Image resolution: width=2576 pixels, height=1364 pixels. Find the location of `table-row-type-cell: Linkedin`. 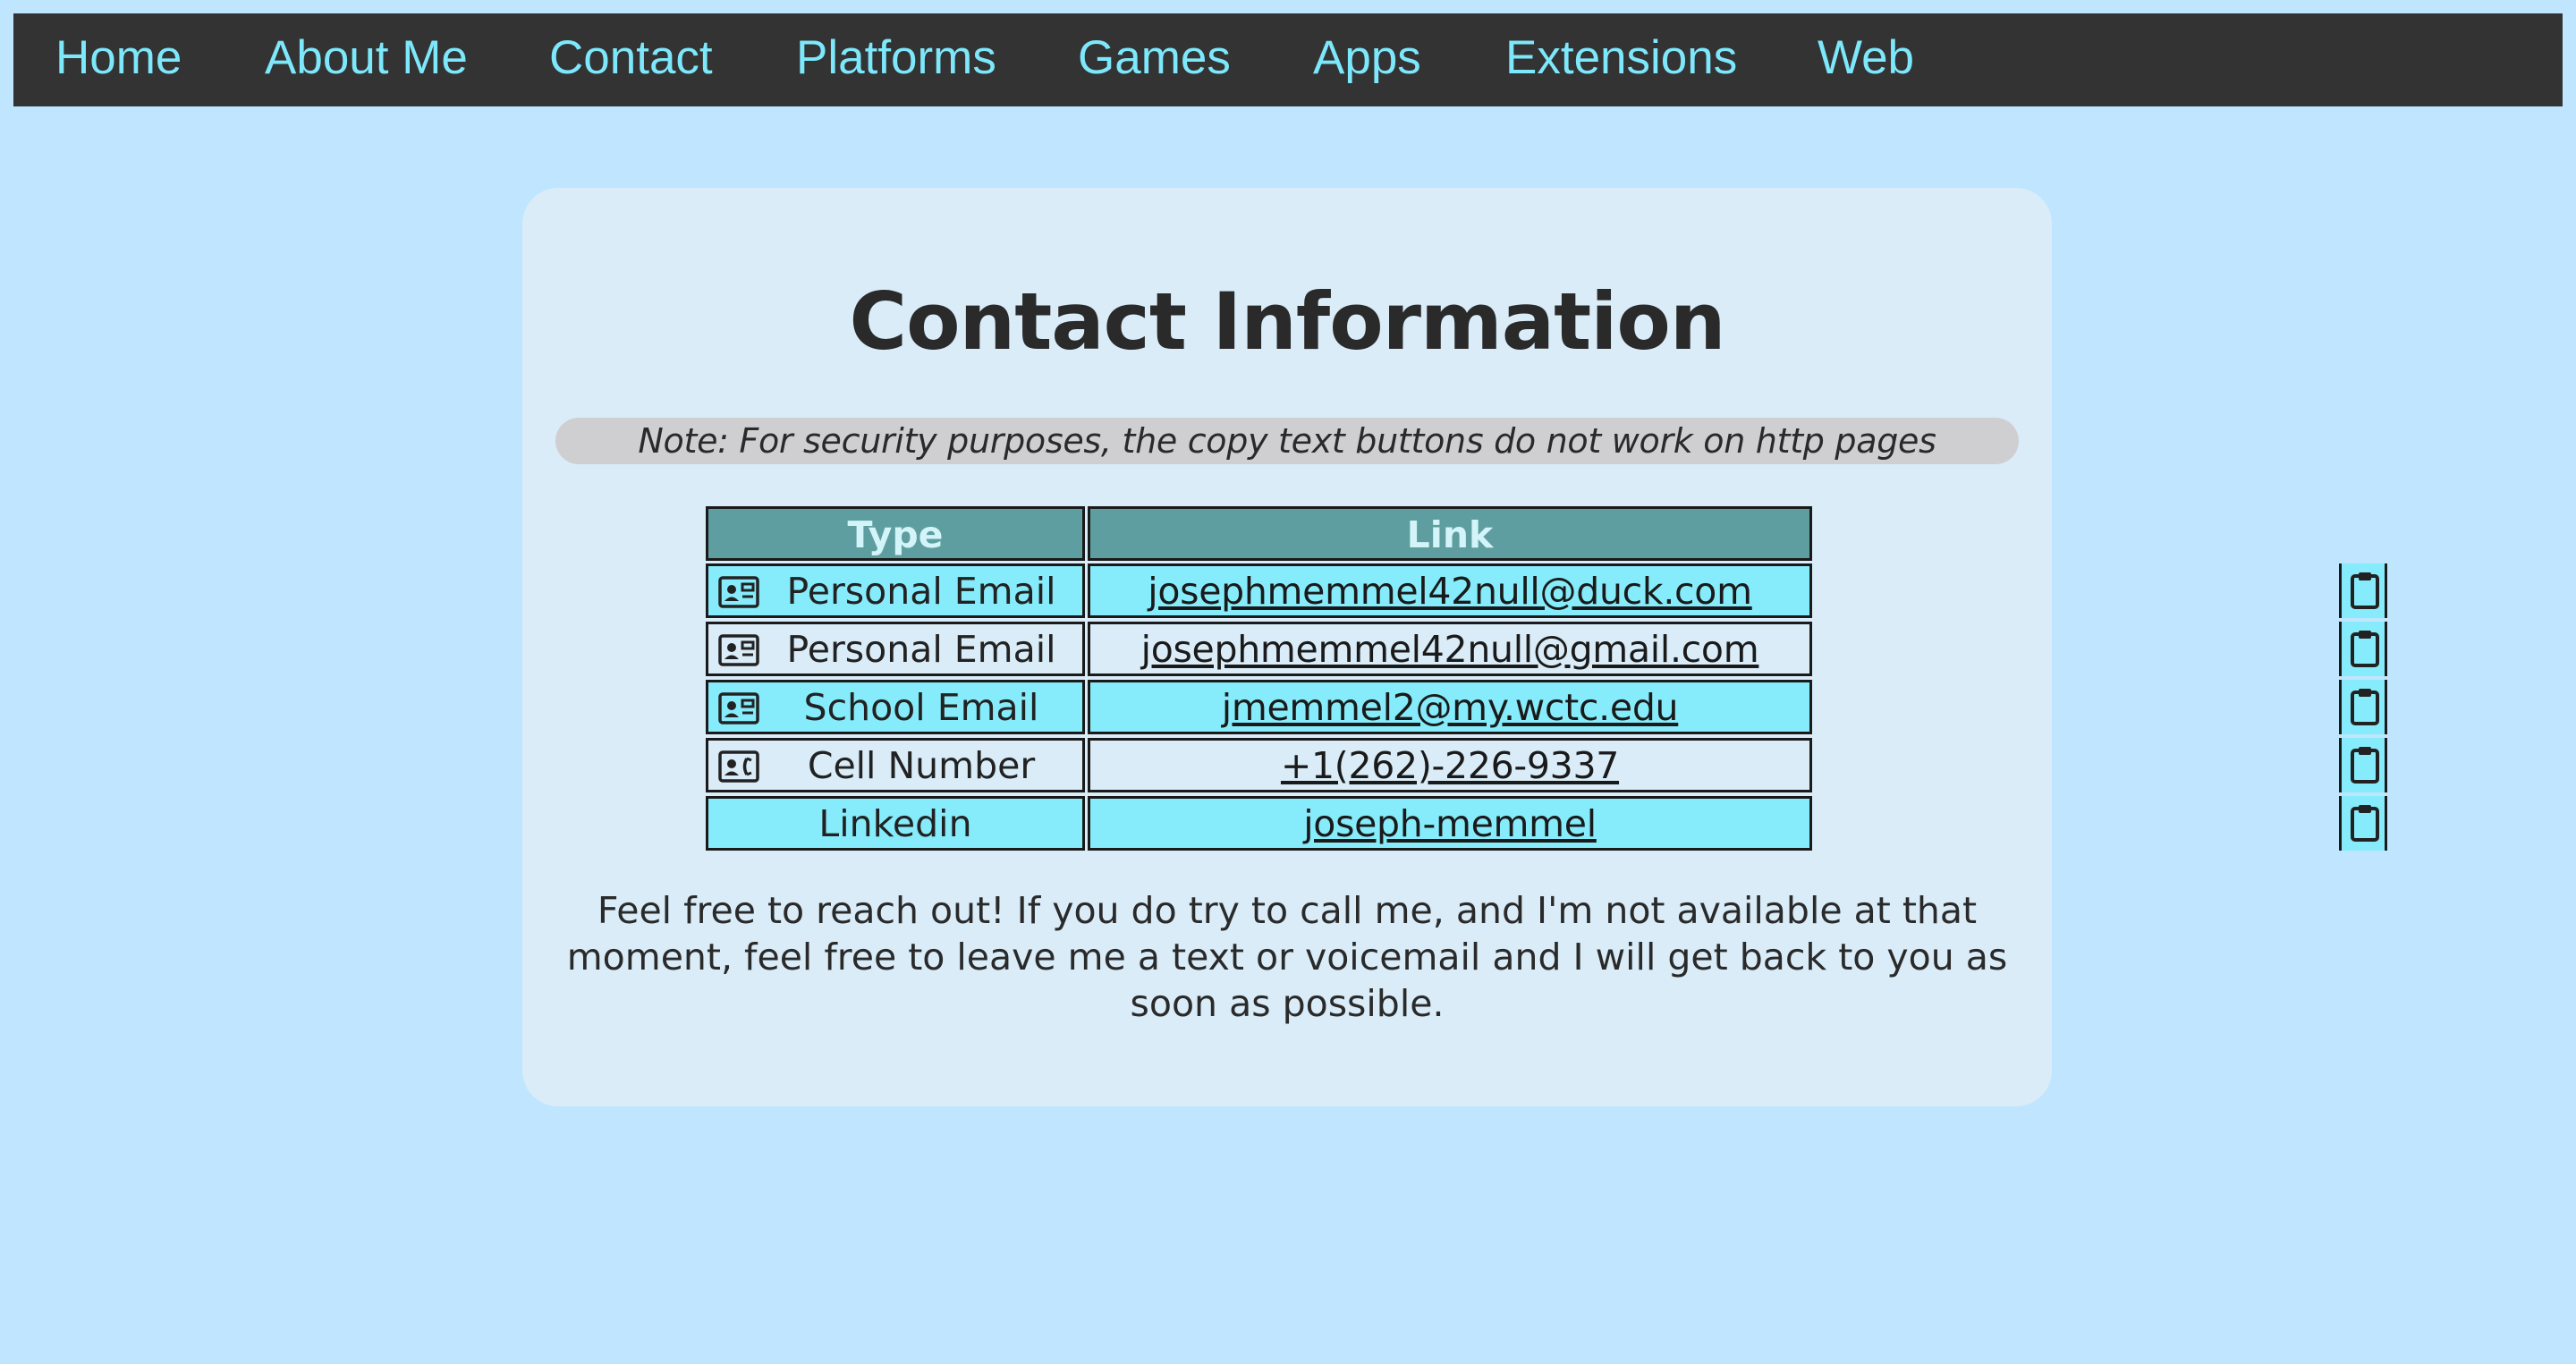

table-row-type-cell: Linkedin is located at coordinates (895, 823).